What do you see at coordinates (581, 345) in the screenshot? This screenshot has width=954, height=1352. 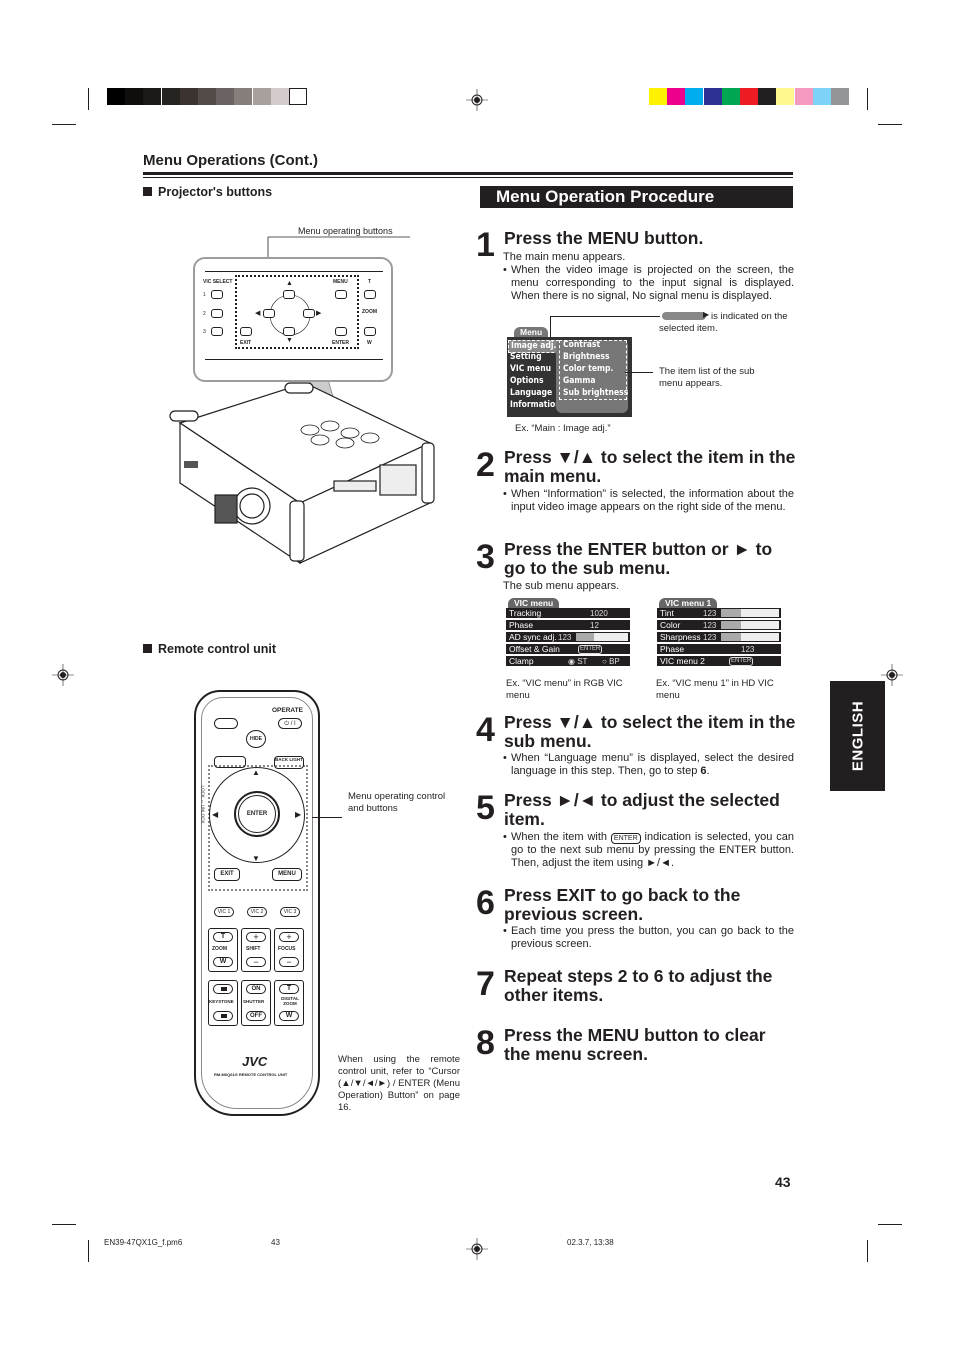 I see `osd-sub-item: Contrast` at bounding box center [581, 345].